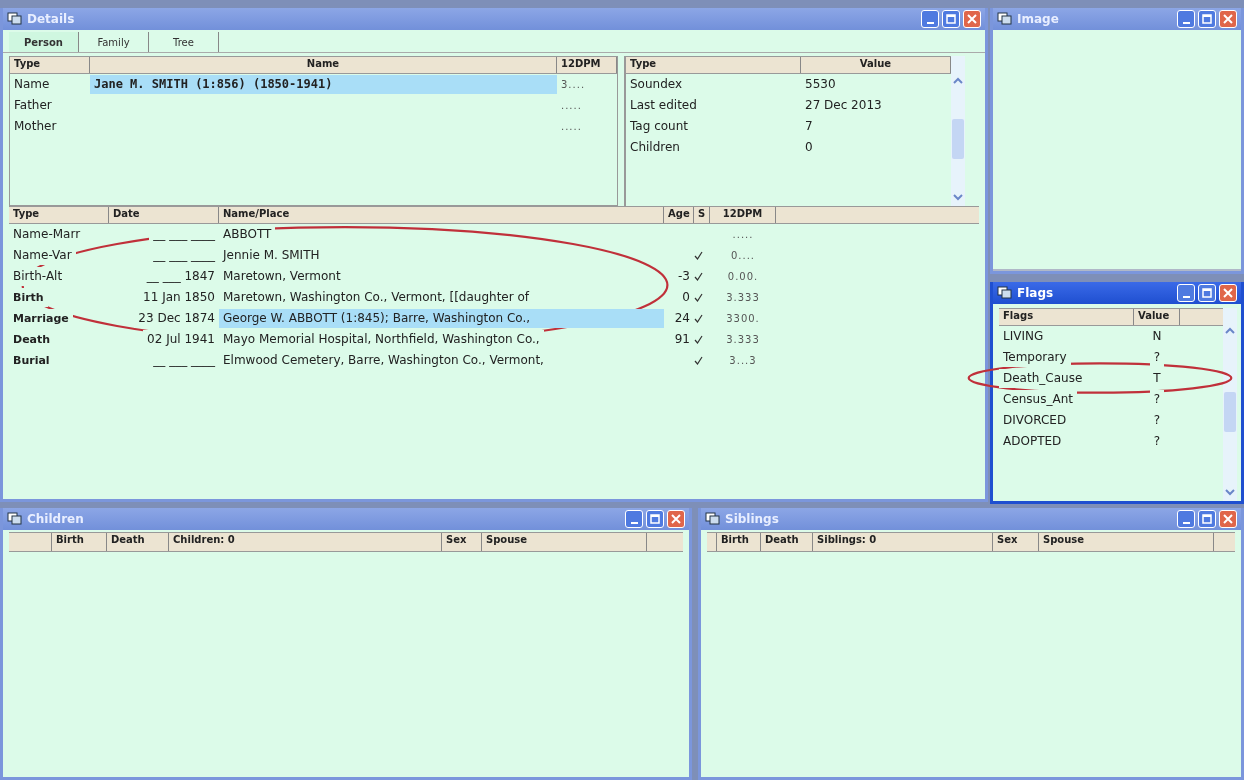  I want to click on table-cell-text: 27 Dec 2013, so click(843, 105).